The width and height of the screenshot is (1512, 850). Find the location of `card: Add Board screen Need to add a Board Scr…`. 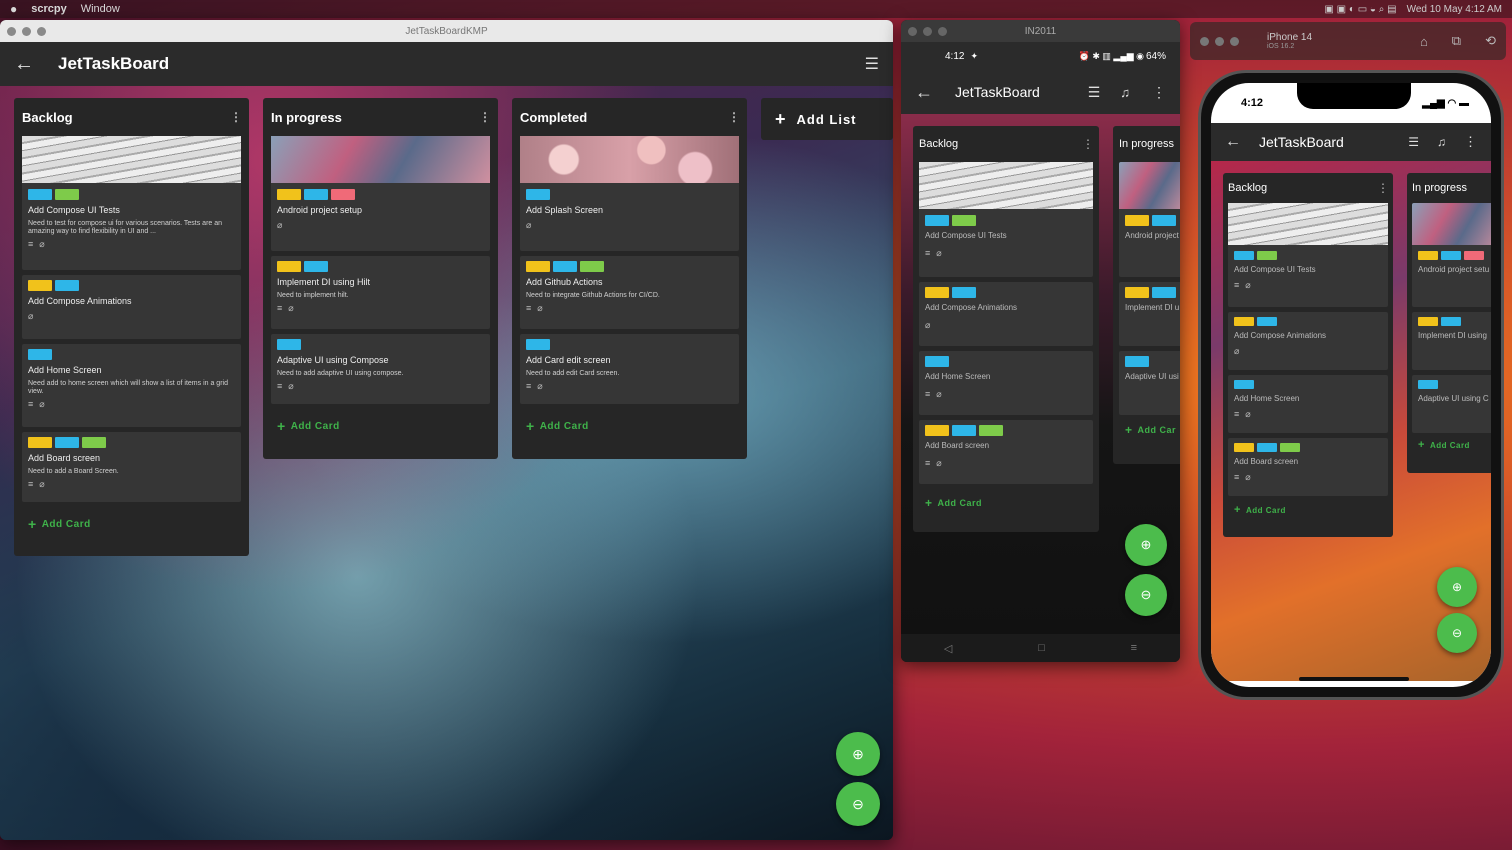

card: Add Board screen Need to add a Board Scr… is located at coordinates (131, 467).